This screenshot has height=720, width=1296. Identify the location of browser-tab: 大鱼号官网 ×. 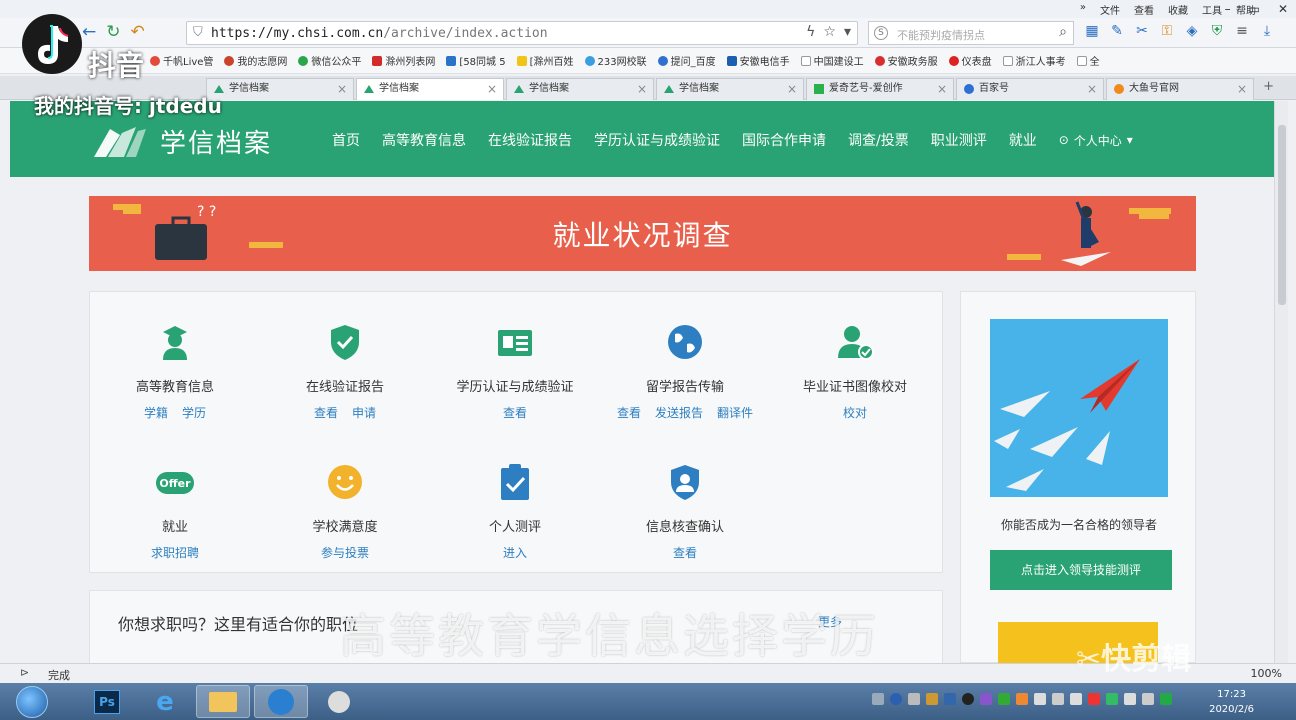
(1180, 89).